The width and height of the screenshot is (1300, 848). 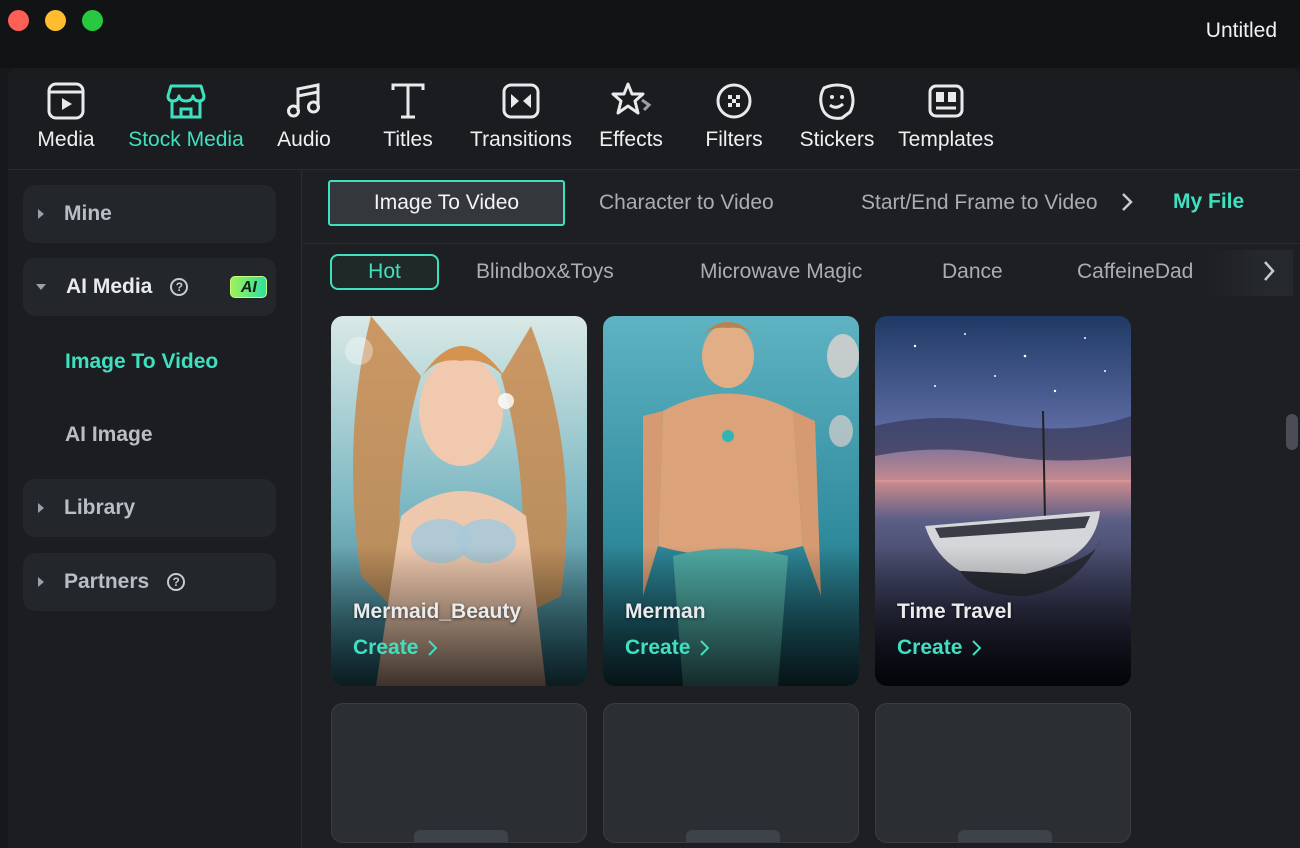 I want to click on minimize-window-button, so click(x=55, y=20).